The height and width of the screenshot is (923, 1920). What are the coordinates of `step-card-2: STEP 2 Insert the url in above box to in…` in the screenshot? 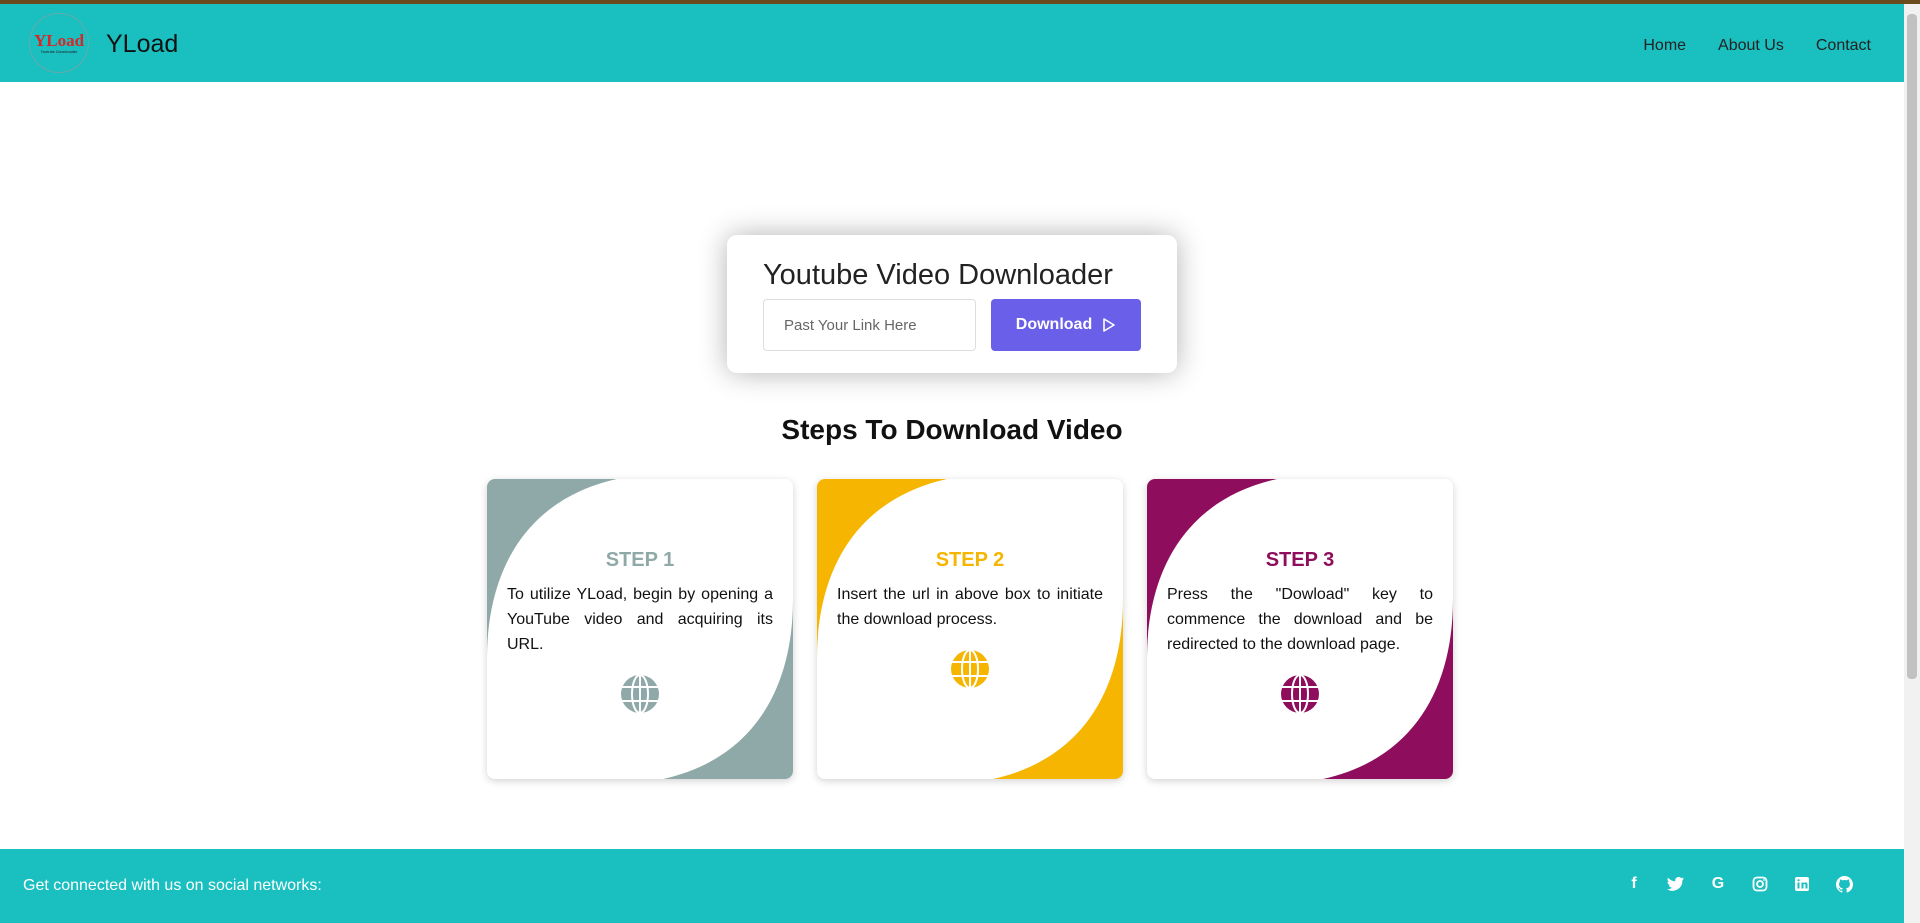 It's located at (970, 629).